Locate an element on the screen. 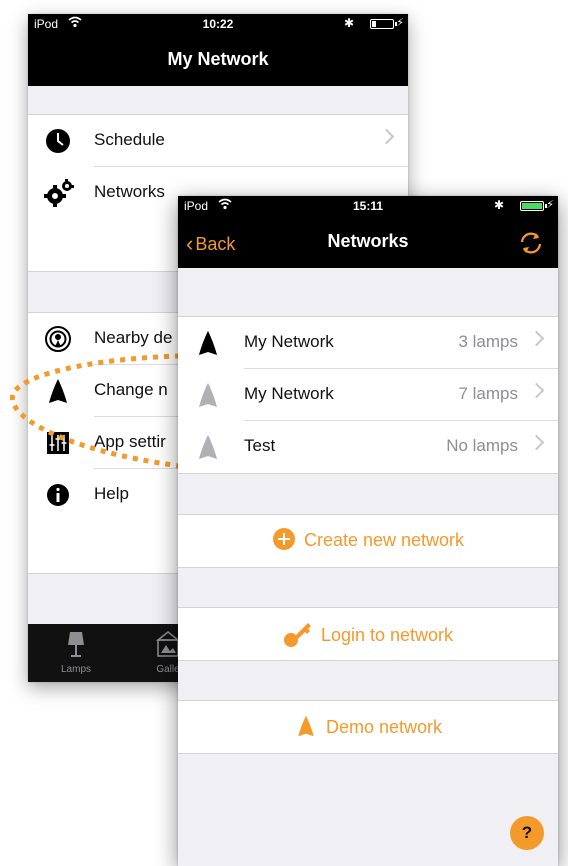  create-network-button: Create new network is located at coordinates (368, 541).